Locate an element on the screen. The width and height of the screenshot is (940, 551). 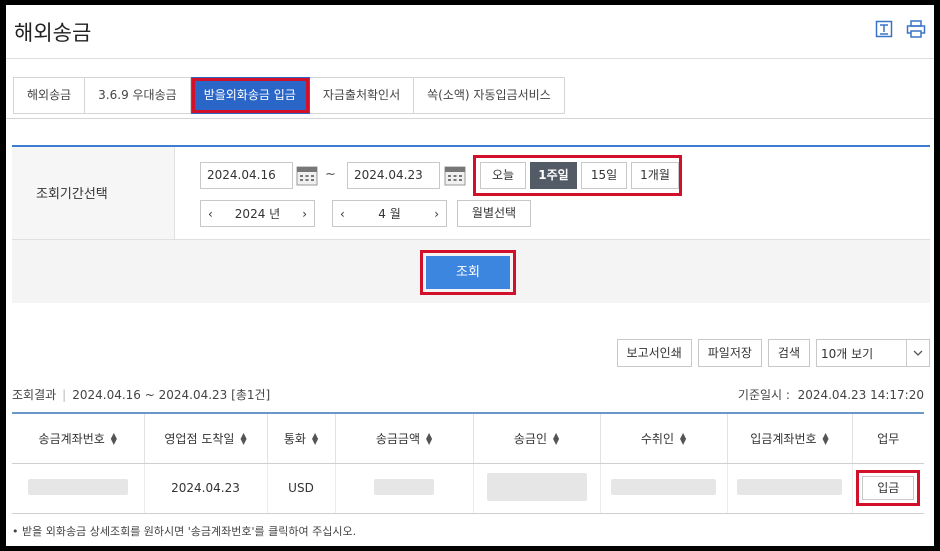
cell-action: 입금 is located at coordinates (888, 488).